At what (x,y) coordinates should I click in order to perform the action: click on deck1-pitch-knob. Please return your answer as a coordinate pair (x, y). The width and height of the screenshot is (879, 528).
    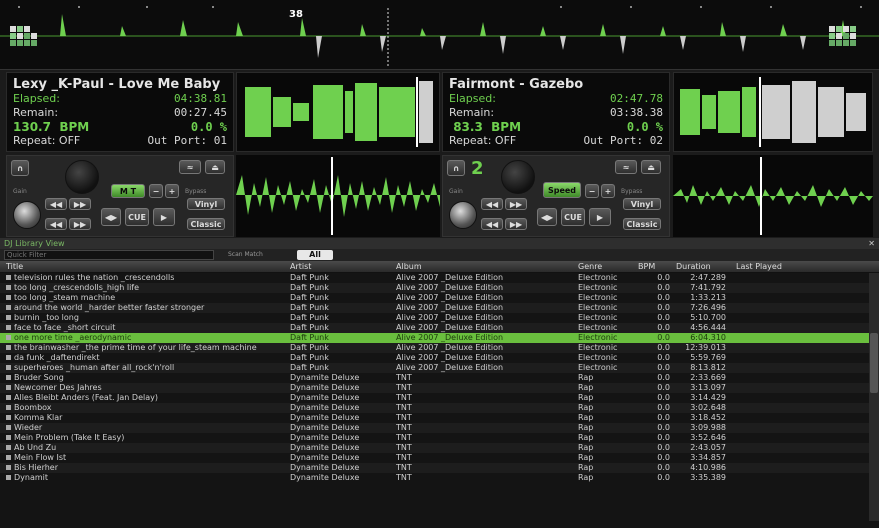
    Looking at the image, I should click on (82, 177).